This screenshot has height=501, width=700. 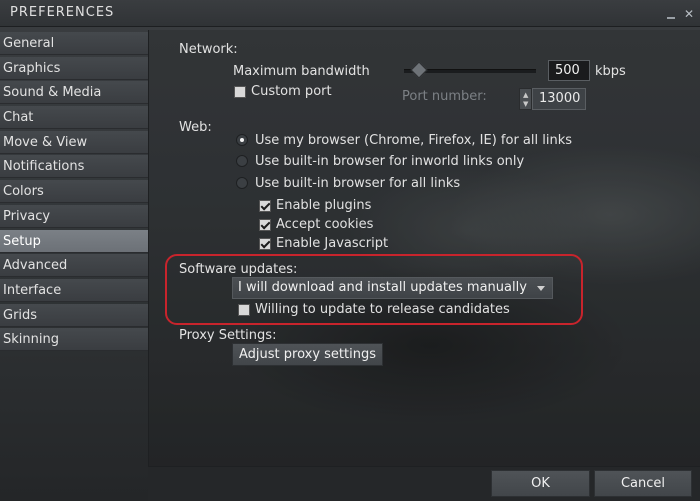 I want to click on custom-port-checkbox, so click(x=240, y=92).